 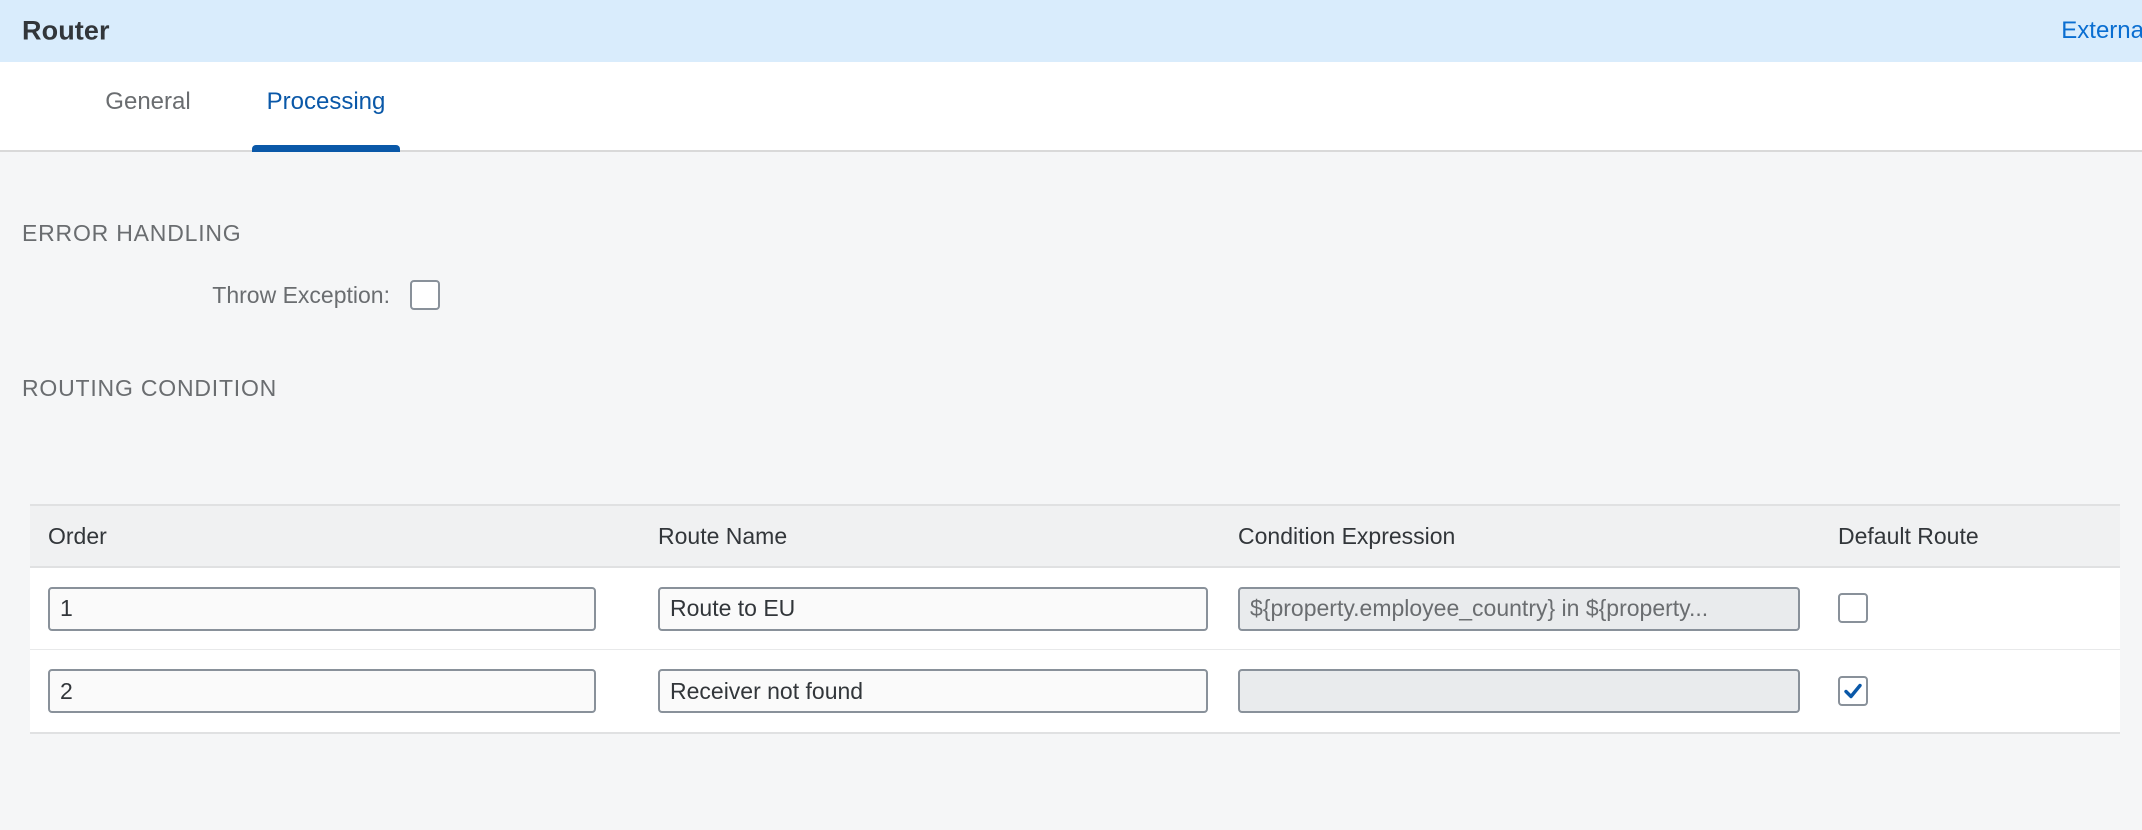 I want to click on throw-exception-checkbox, so click(x=425, y=295).